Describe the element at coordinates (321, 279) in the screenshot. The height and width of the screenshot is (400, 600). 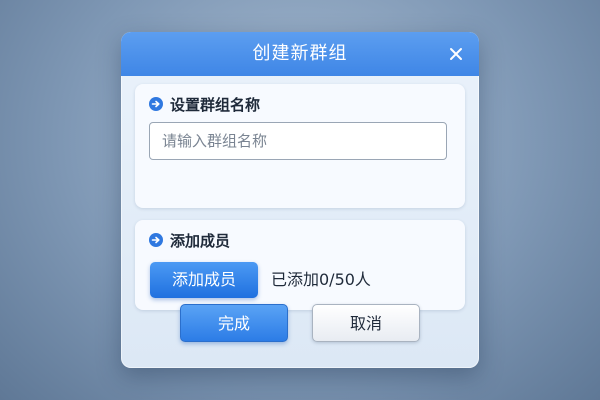
I see `member-count-text: 已添加0/50人` at that location.